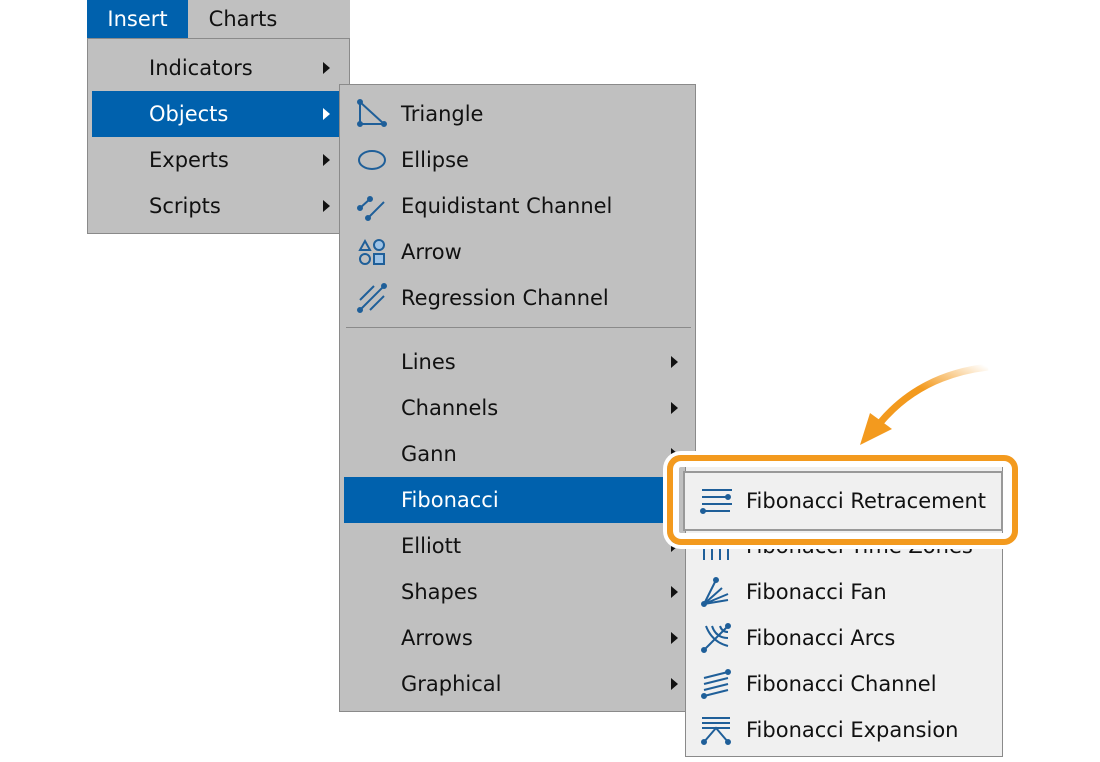  What do you see at coordinates (431, 252) in the screenshot?
I see `label: Arrow` at bounding box center [431, 252].